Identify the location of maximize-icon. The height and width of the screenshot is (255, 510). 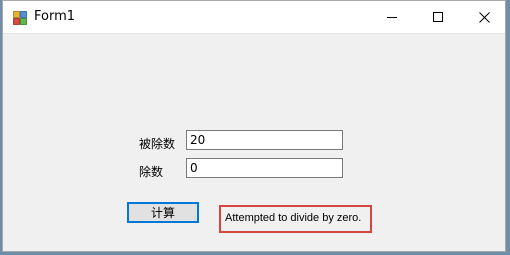
(438, 17).